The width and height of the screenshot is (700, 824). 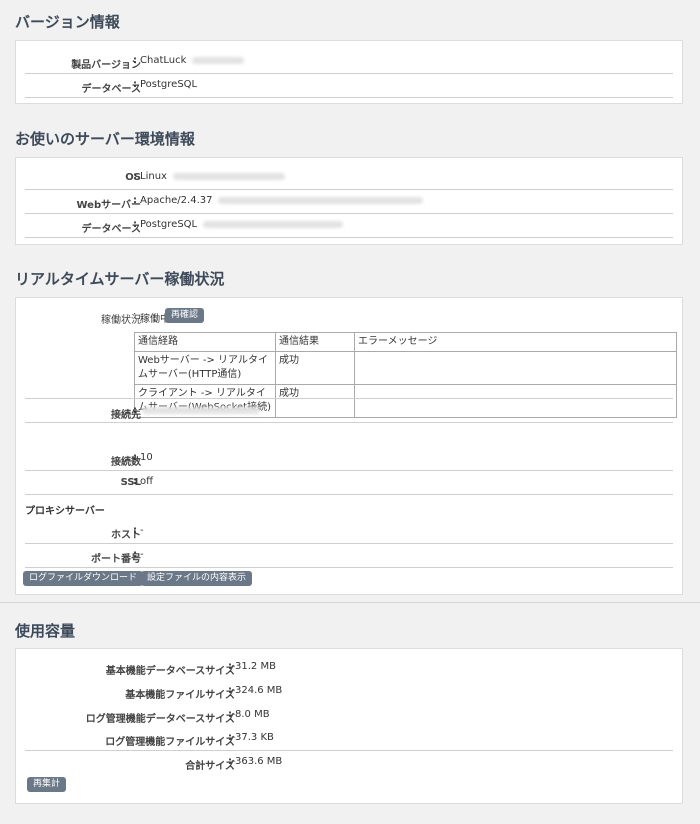 What do you see at coordinates (315, 368) in the screenshot?
I see `table-cell-result: 成功` at bounding box center [315, 368].